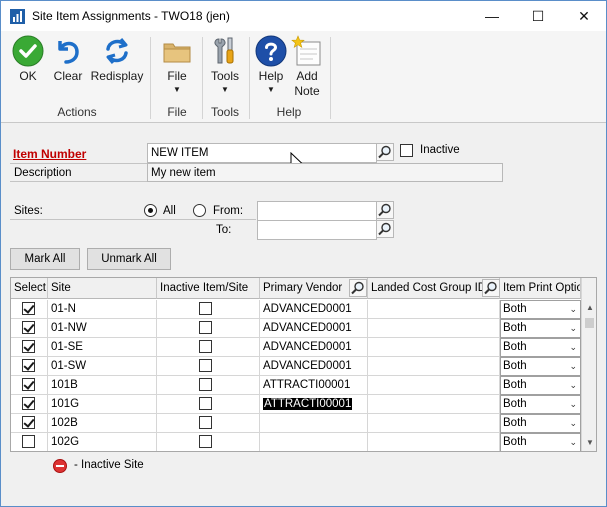 The image size is (607, 507). I want to click on scroll-thumb, so click(589, 323).